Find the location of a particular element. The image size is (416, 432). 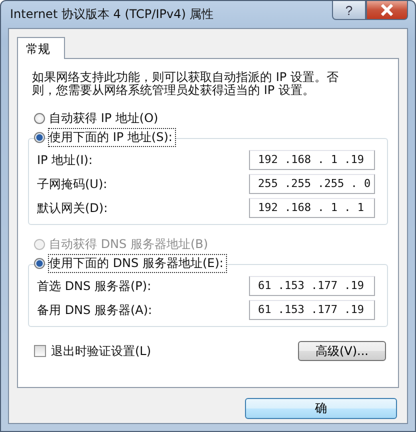

help-button: ? is located at coordinates (349, 10).